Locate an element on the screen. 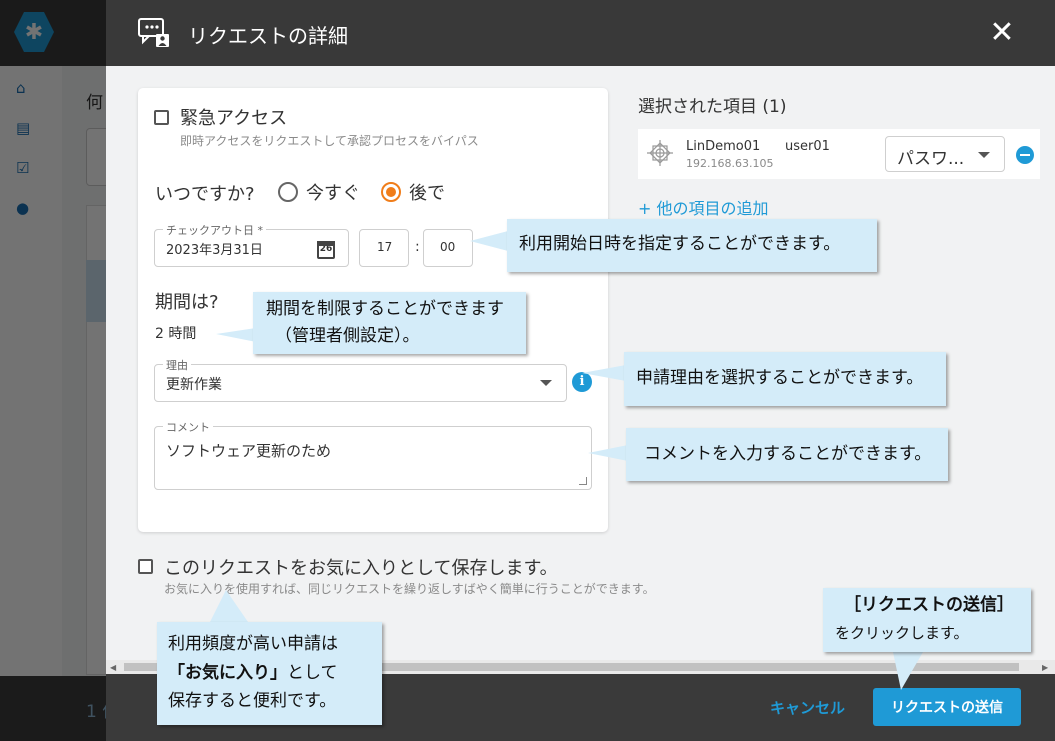  callout-send: ［リクエストの送信］ をクリックします。 is located at coordinates (927, 620).